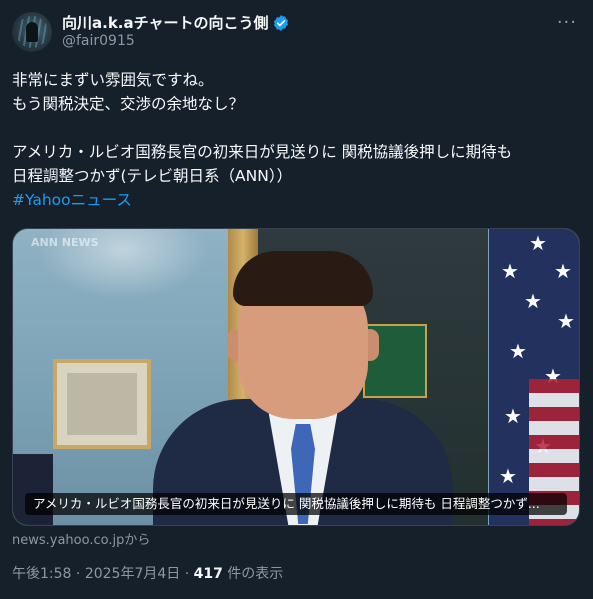 The width and height of the screenshot is (593, 599). Describe the element at coordinates (567, 22) in the screenshot. I see `more-options-icon: ···` at that location.